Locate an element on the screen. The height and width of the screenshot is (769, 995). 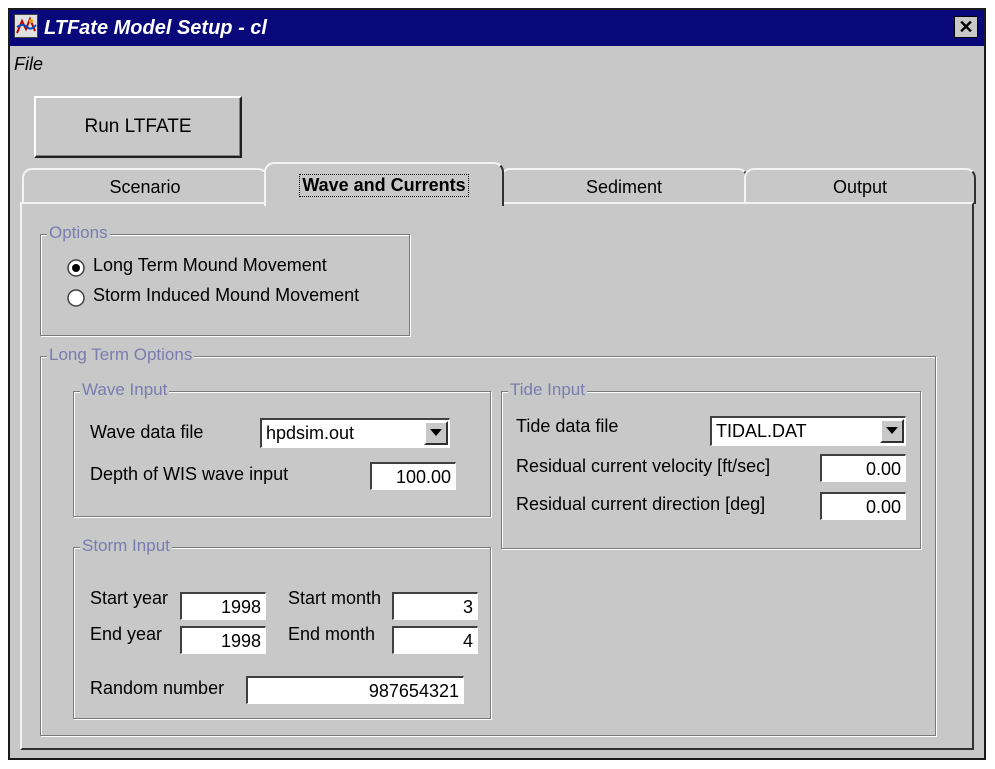
close-button: ✕ is located at coordinates (966, 27).